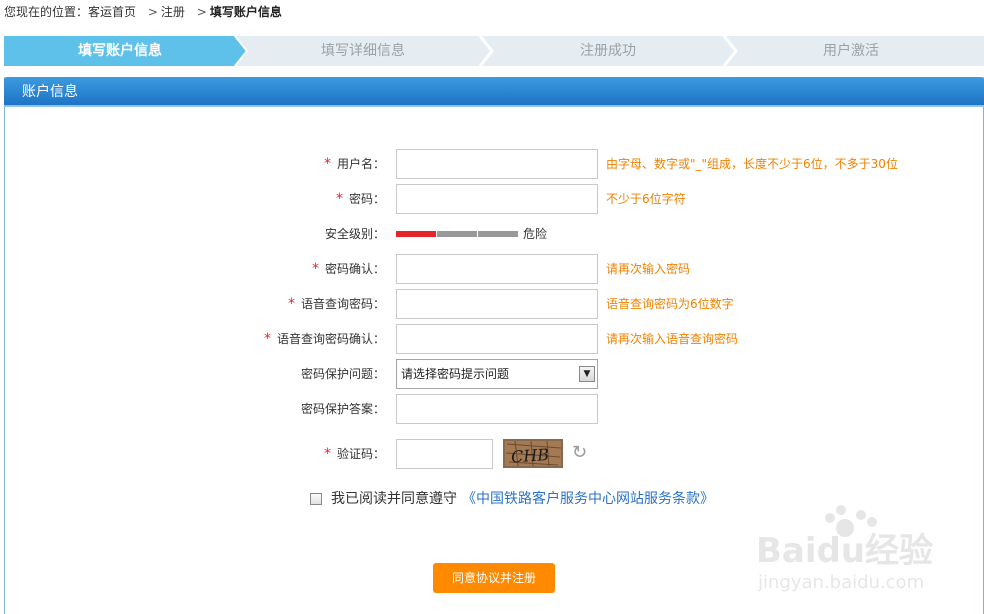 This screenshot has width=984, height=614. What do you see at coordinates (497, 339) in the screenshot?
I see `voice-password-confirm-input` at bounding box center [497, 339].